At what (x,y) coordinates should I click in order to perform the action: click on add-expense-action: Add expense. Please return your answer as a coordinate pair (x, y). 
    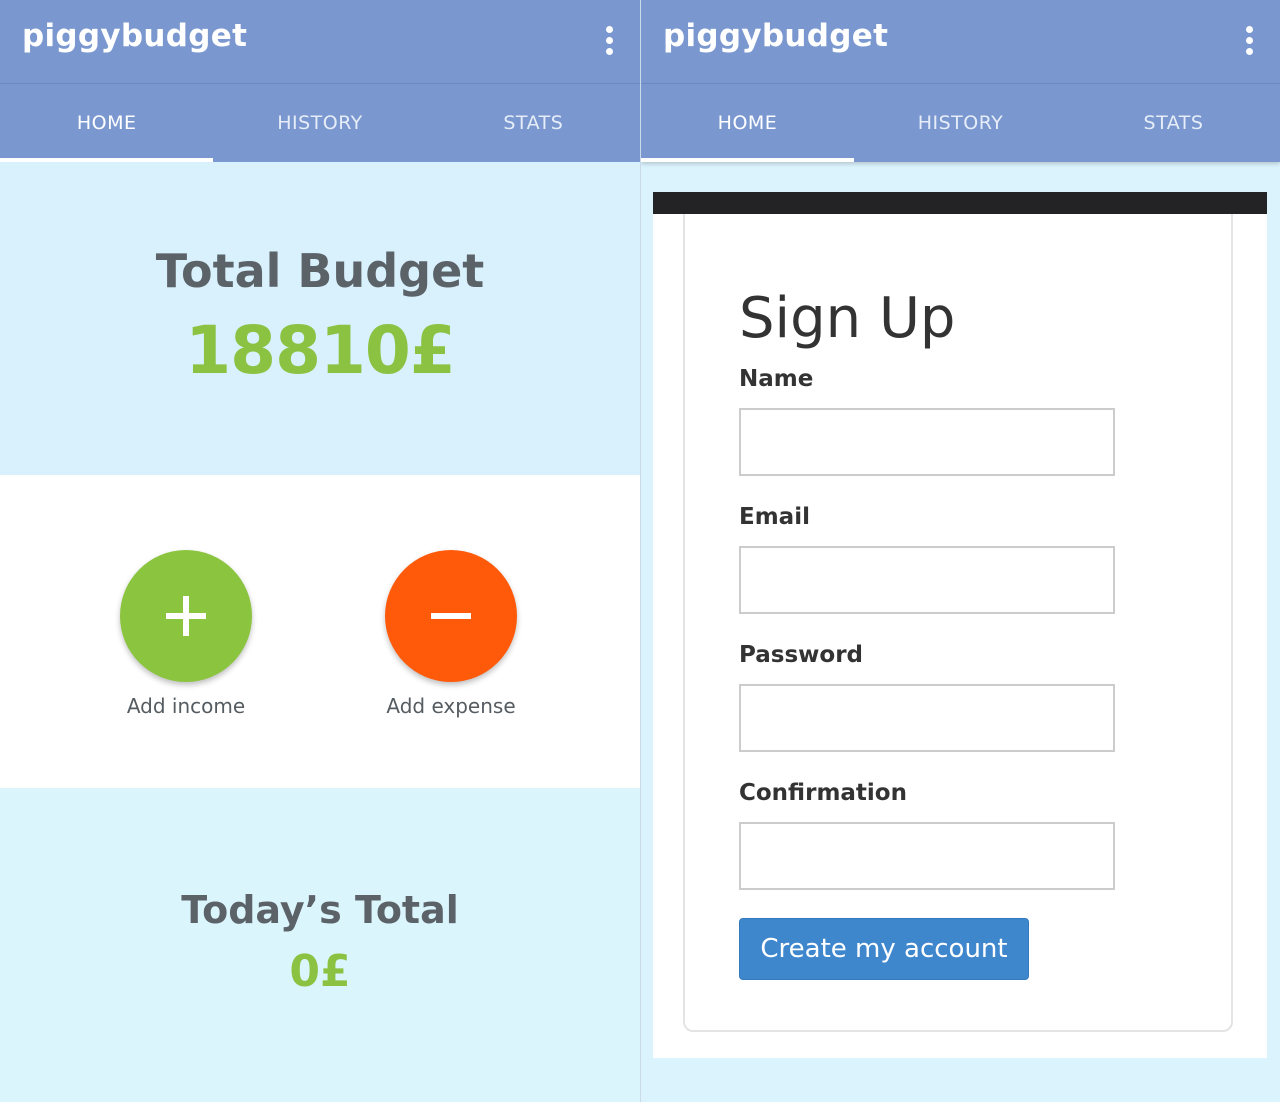
    Looking at the image, I should click on (451, 634).